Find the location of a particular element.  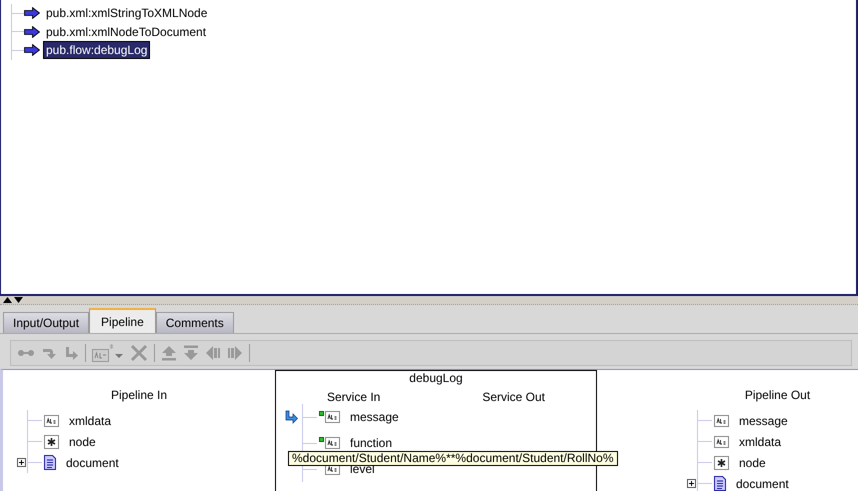

service-out-heading: Service Out is located at coordinates (514, 397).